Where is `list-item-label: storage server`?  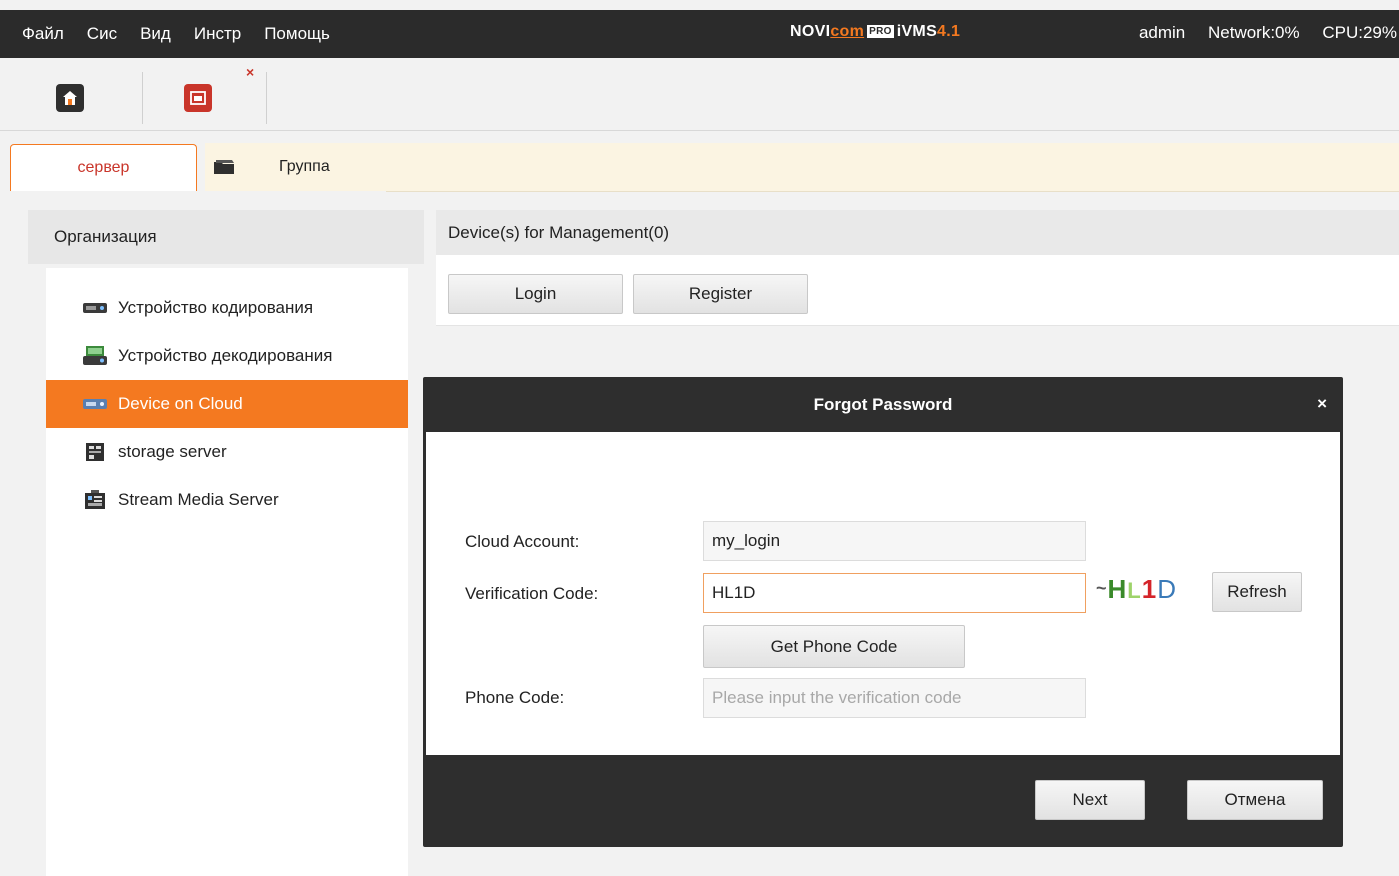 list-item-label: storage server is located at coordinates (172, 451).